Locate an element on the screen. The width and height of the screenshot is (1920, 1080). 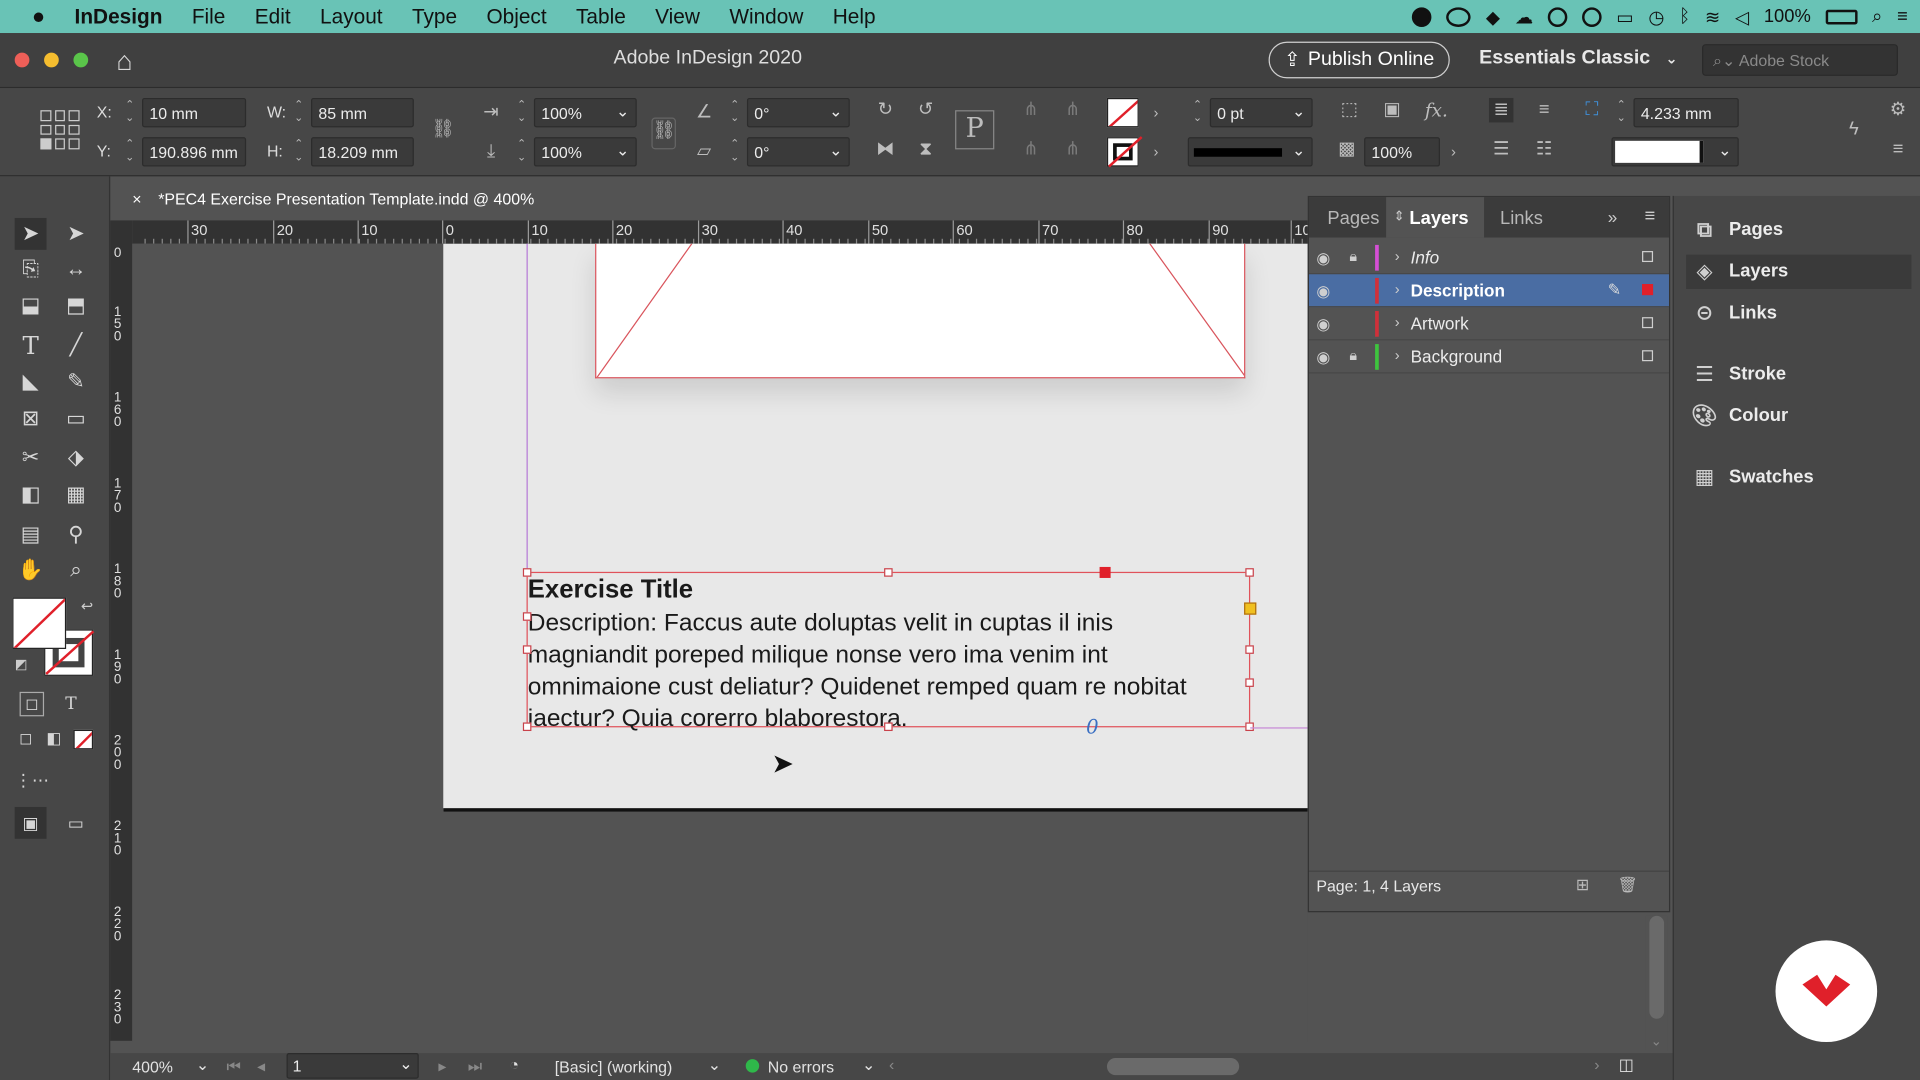
layer-name: Description is located at coordinates (1458, 290).